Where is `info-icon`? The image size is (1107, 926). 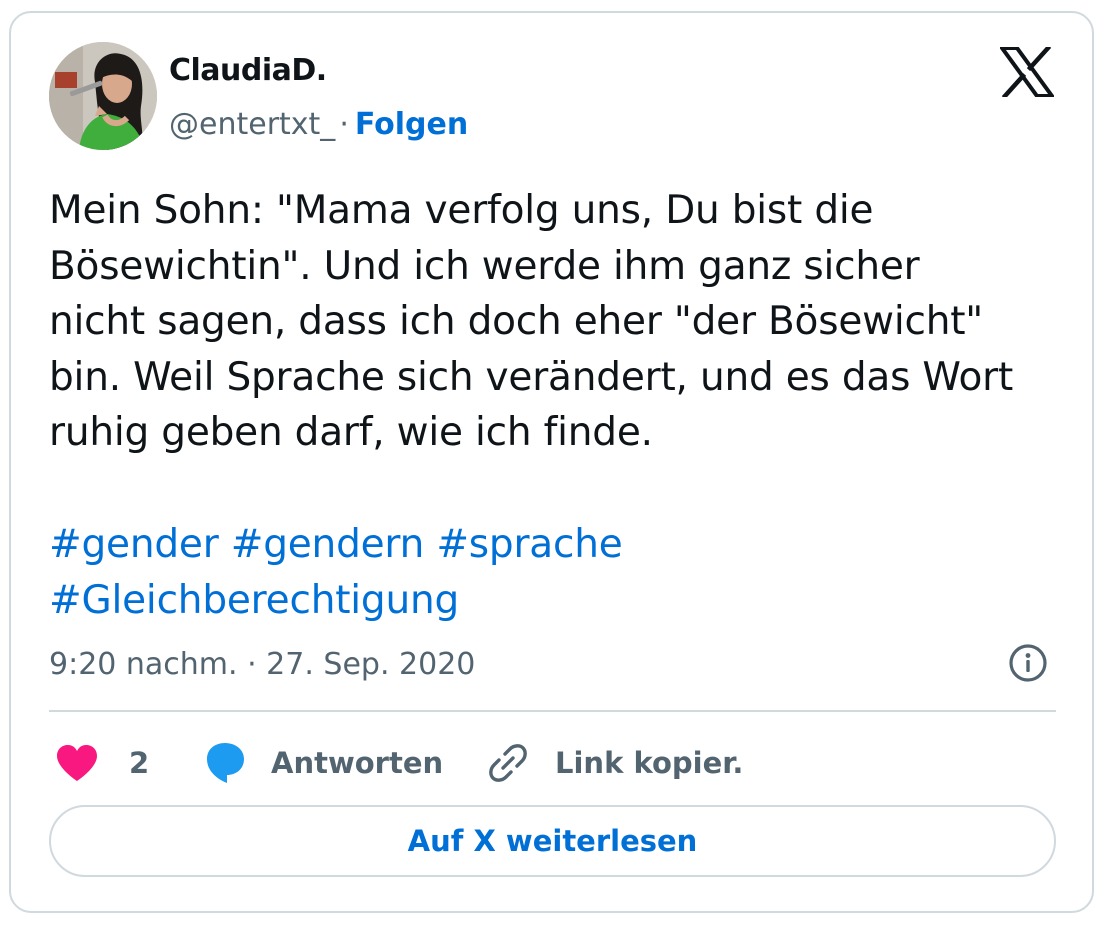 info-icon is located at coordinates (1028, 663).